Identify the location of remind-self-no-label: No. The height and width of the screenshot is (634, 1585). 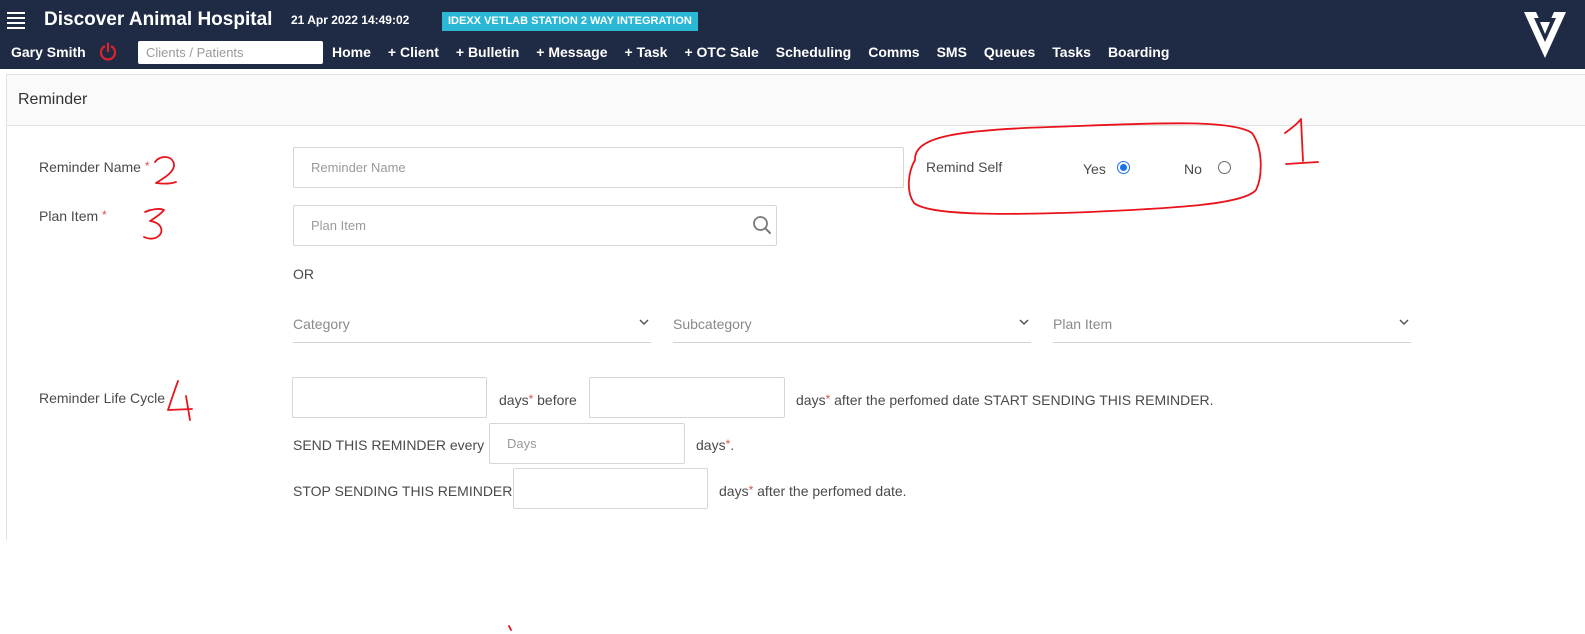
(1193, 169).